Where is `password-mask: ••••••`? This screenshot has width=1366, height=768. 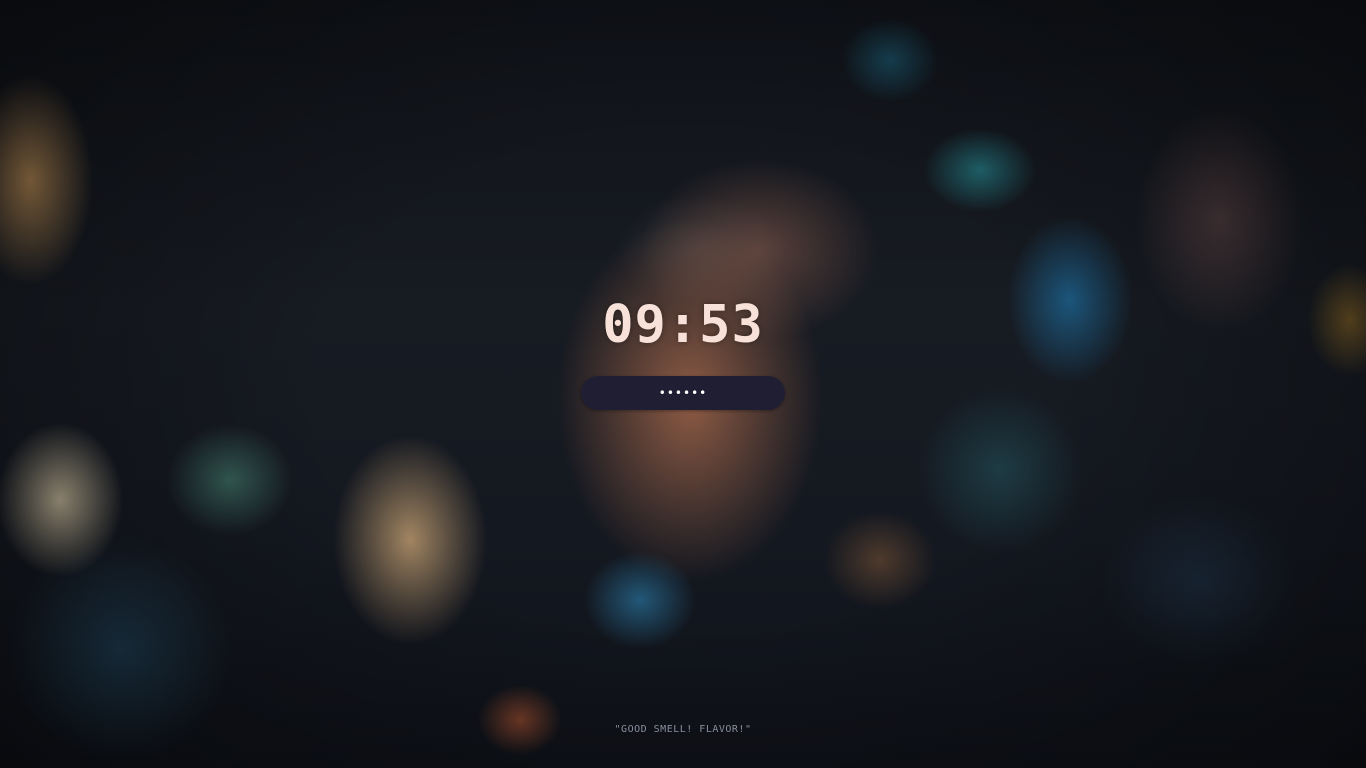
password-mask: •••••• is located at coordinates (683, 393).